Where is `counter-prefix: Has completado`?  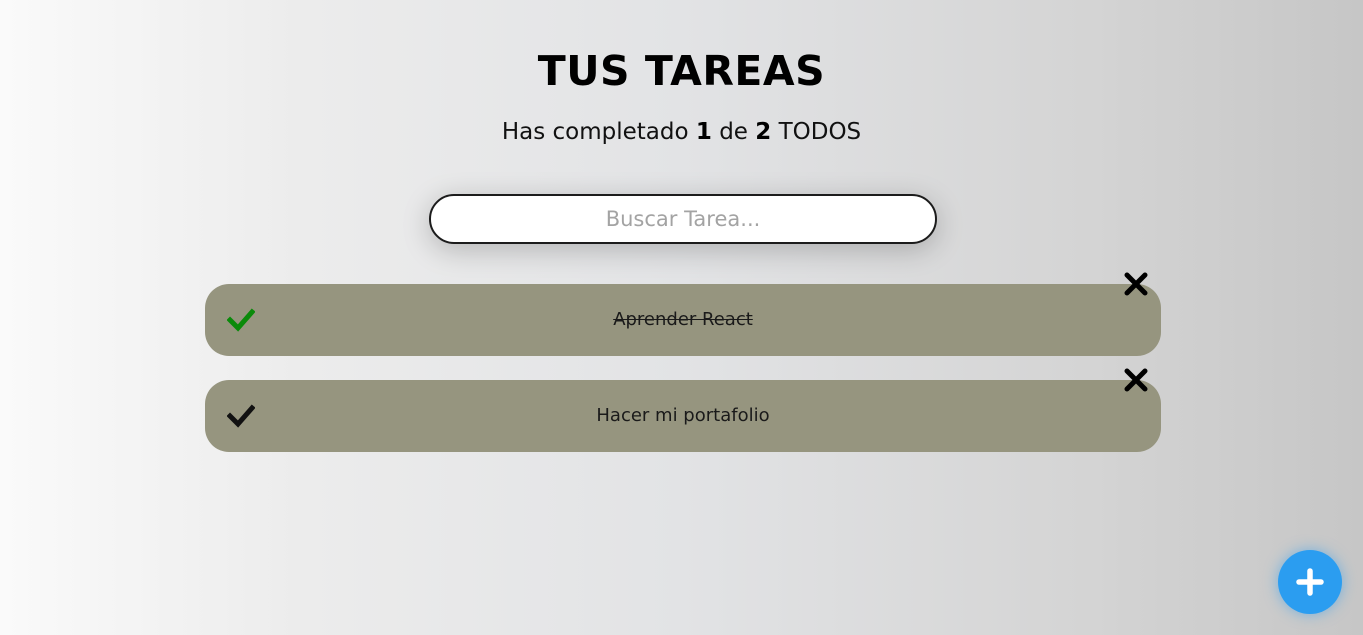
counter-prefix: Has completado is located at coordinates (595, 132).